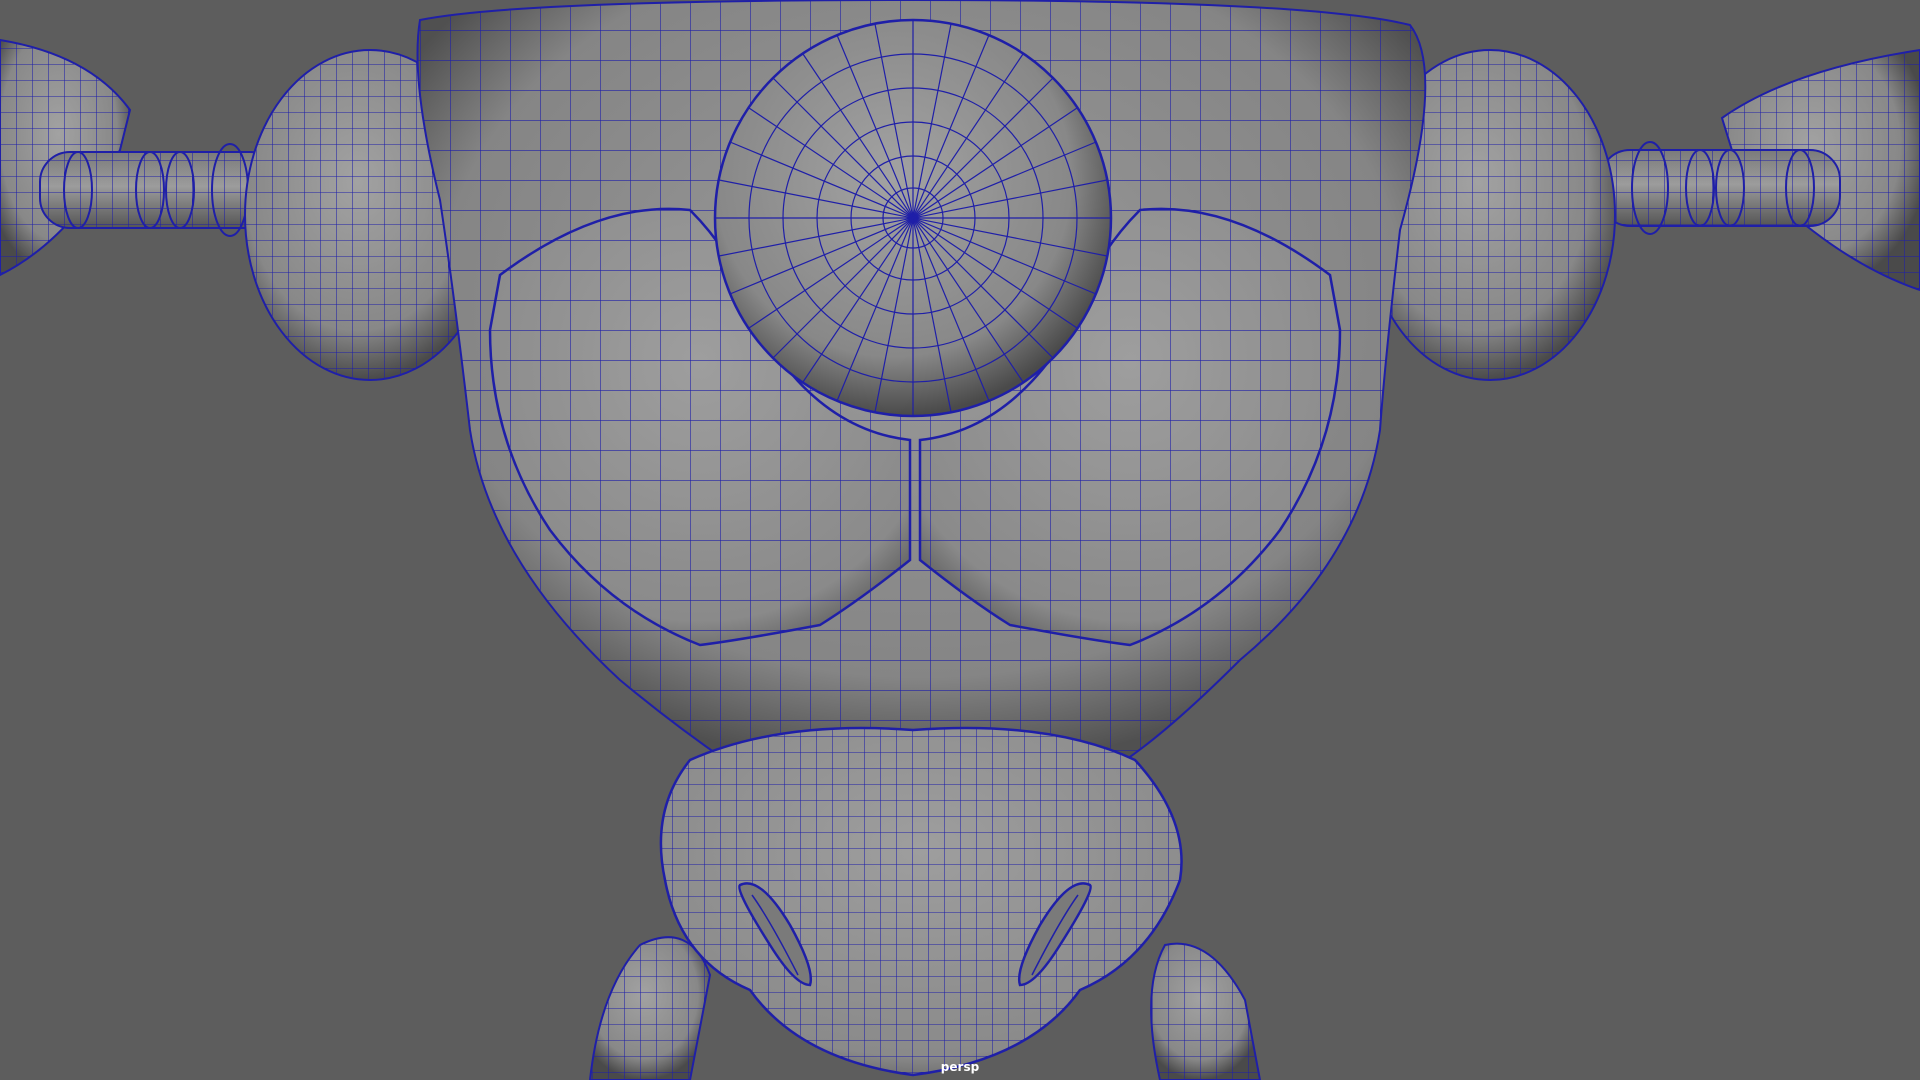  I want to click on left-leg, so click(650, 1008).